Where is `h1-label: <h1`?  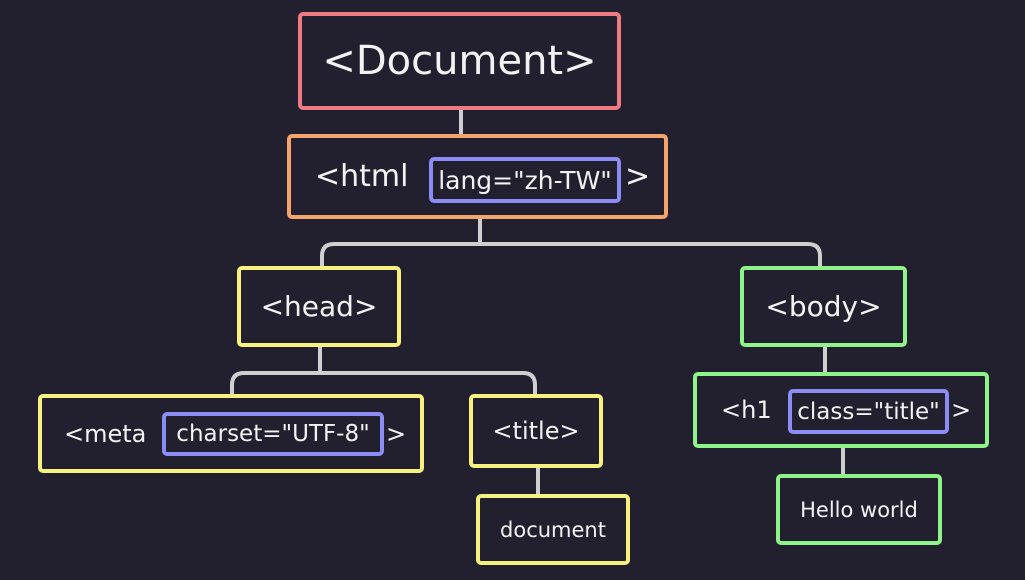
h1-label: <h1 is located at coordinates (746, 410).